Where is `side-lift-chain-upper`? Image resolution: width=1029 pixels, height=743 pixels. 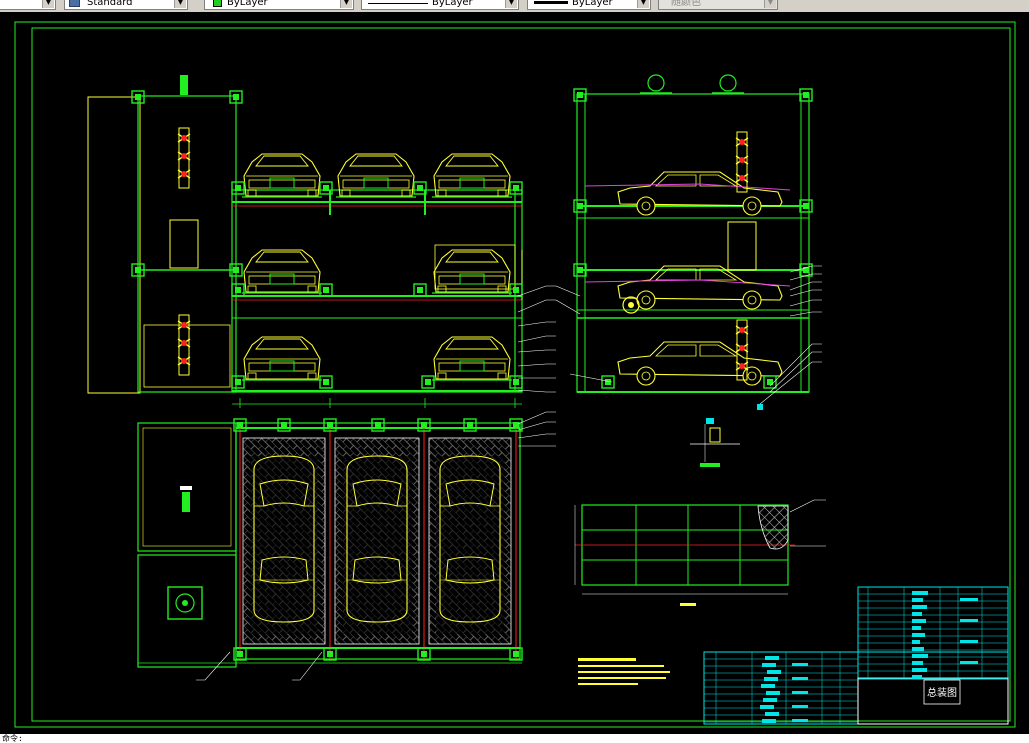
side-lift-chain-upper is located at coordinates (742, 162).